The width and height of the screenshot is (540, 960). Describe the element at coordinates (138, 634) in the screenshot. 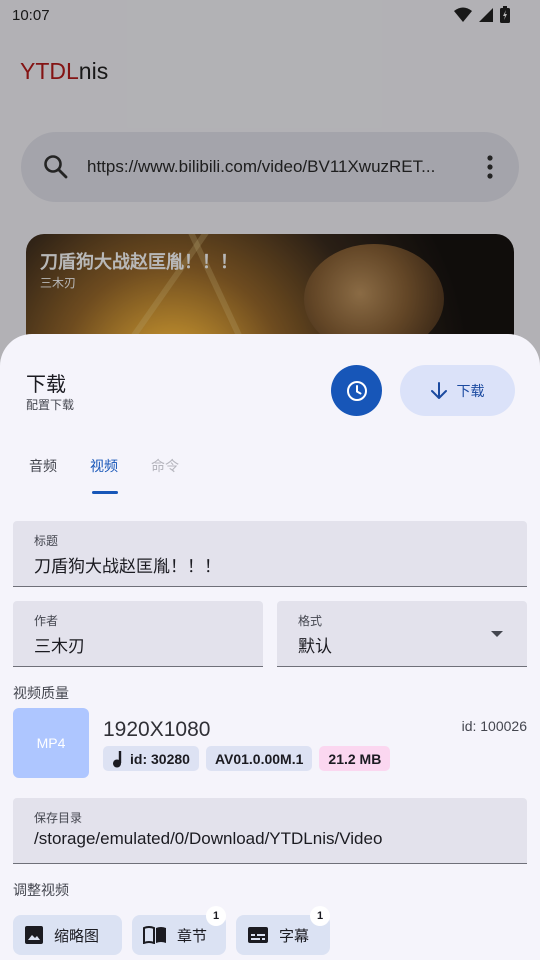

I see `author-field: 作者 三木刃` at that location.